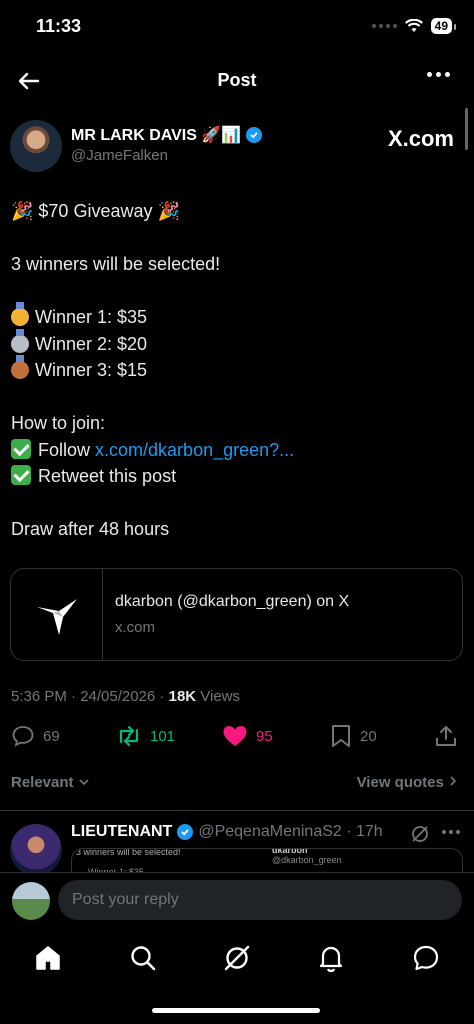 This screenshot has width=474, height=1024. What do you see at coordinates (107, 476) in the screenshot?
I see `step-2: Retweet this post` at bounding box center [107, 476].